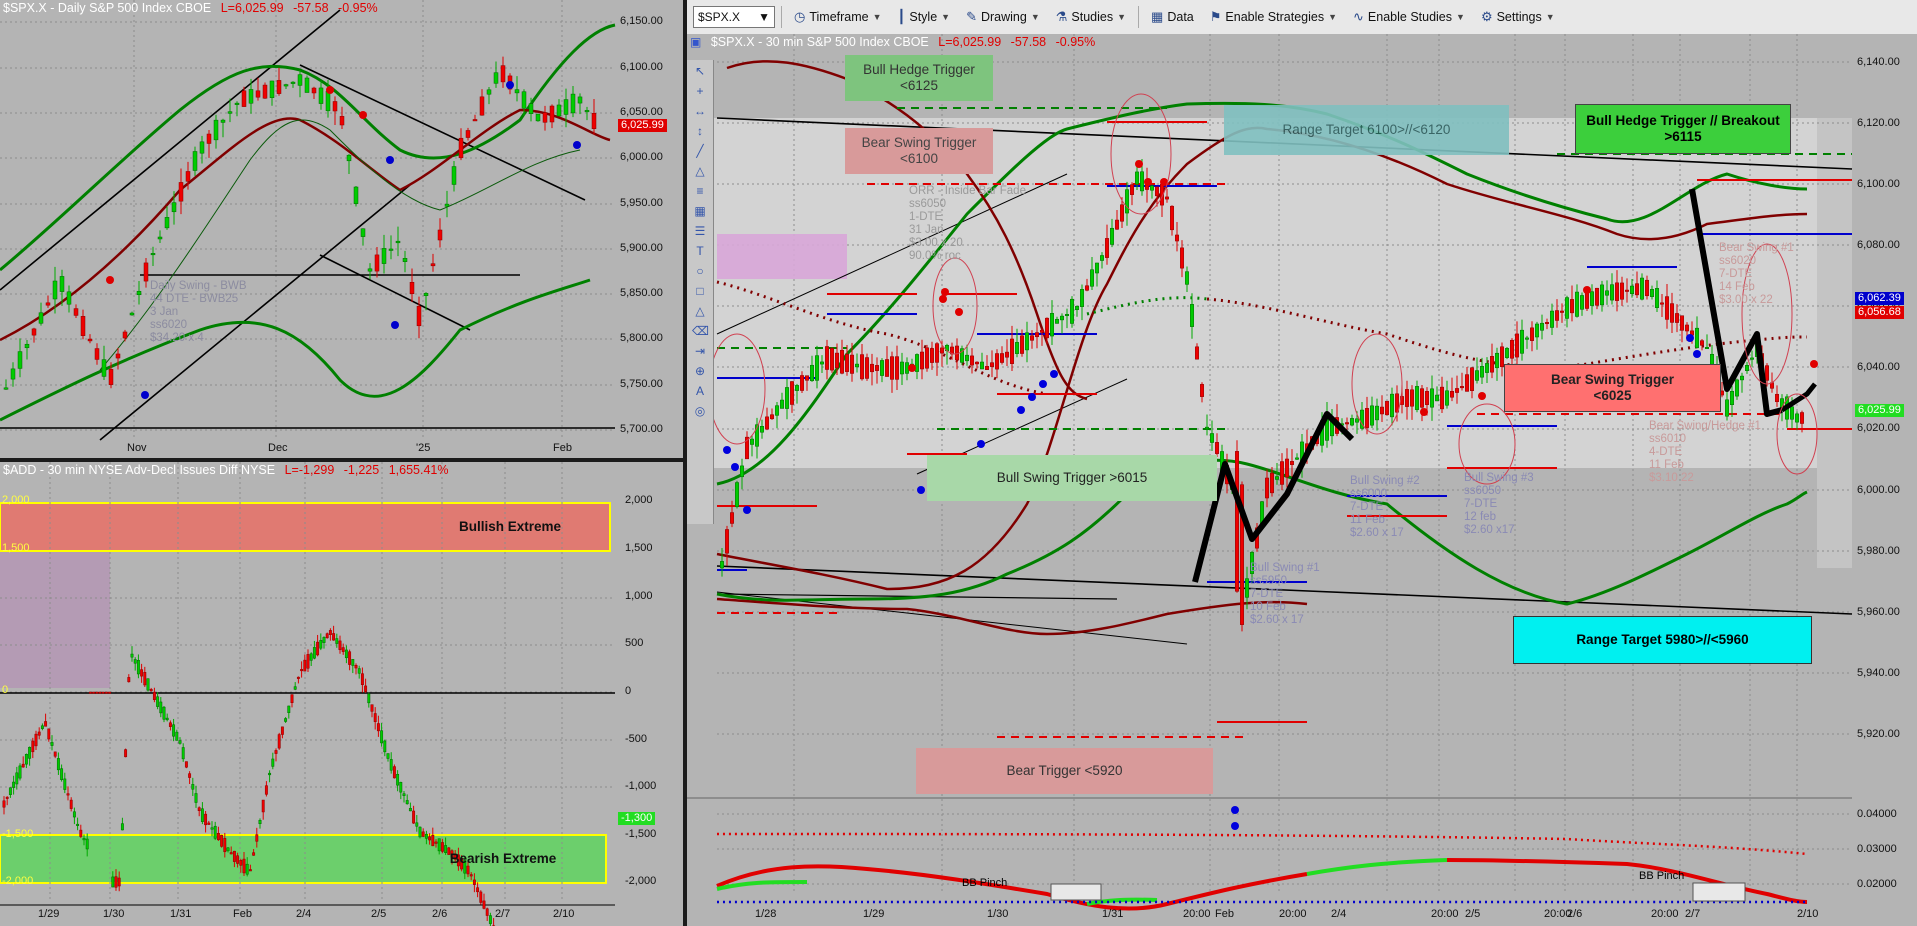  I want to click on circle-tool-icon: ○, so click(700, 271).